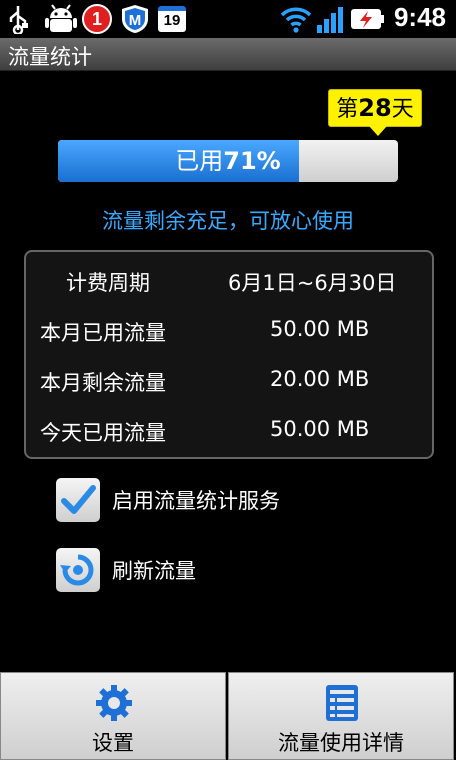 Image resolution: width=456 pixels, height=760 pixels. What do you see at coordinates (419, 17) in the screenshot?
I see `clock: 9:48` at bounding box center [419, 17].